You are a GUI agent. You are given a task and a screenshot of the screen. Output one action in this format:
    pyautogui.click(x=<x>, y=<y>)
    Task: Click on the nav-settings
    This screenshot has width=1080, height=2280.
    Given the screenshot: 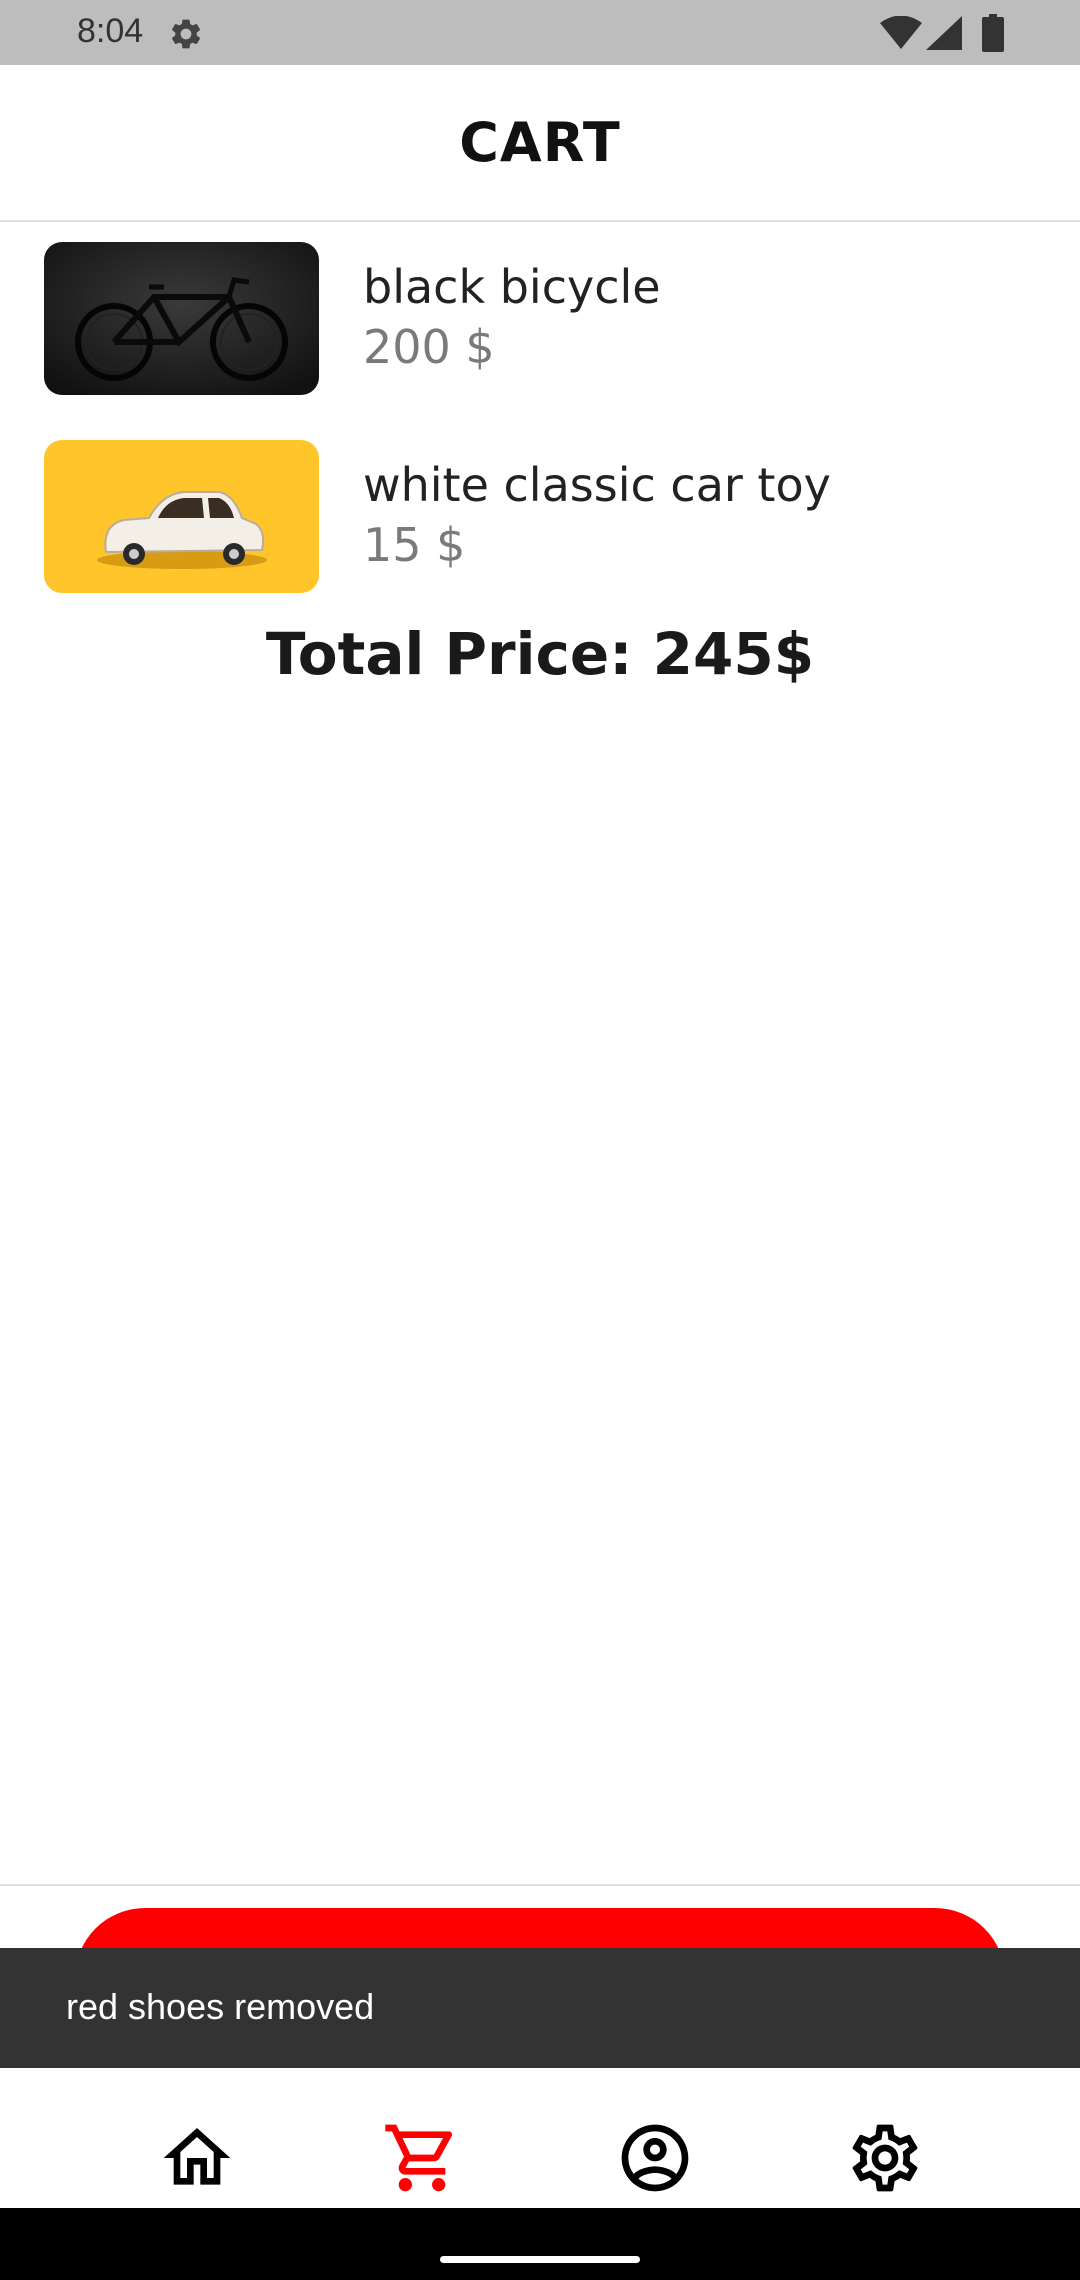 What is the action you would take?
    pyautogui.click(x=885, y=2158)
    